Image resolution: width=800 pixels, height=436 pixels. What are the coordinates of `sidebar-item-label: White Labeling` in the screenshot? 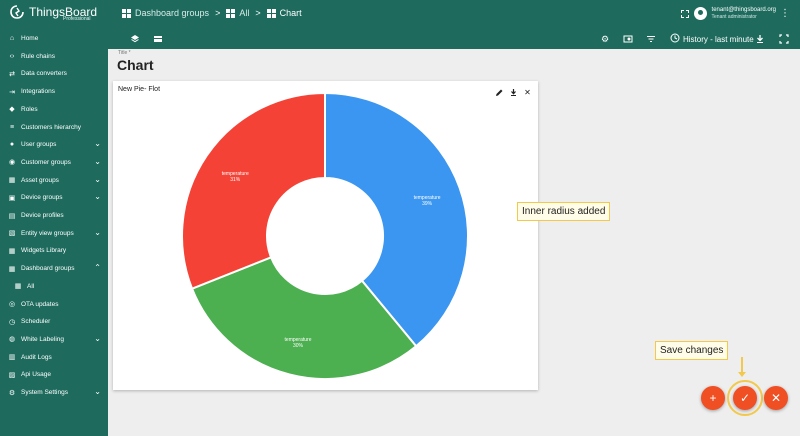 It's located at (42, 339).